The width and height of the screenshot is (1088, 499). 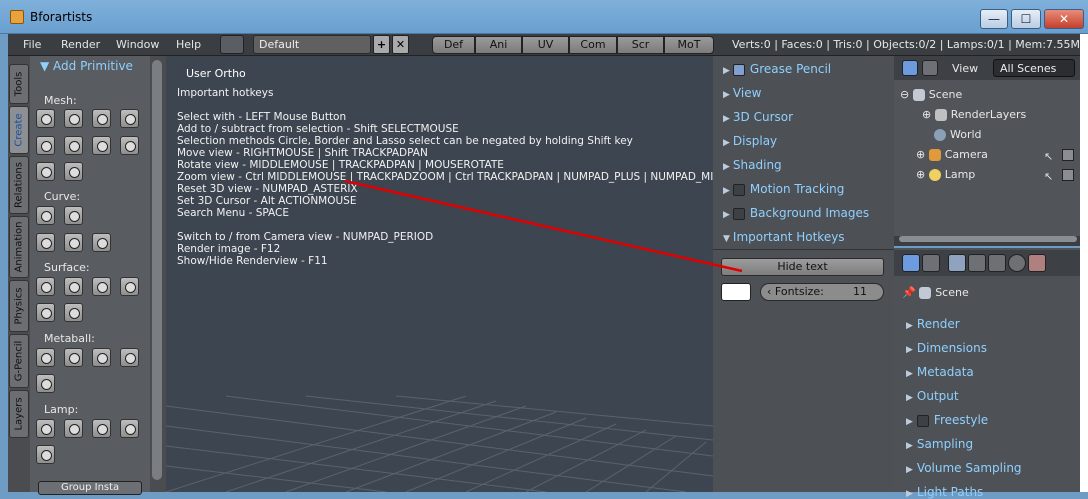 What do you see at coordinates (45, 454) in the screenshot?
I see `area-lamp-tool-icon` at bounding box center [45, 454].